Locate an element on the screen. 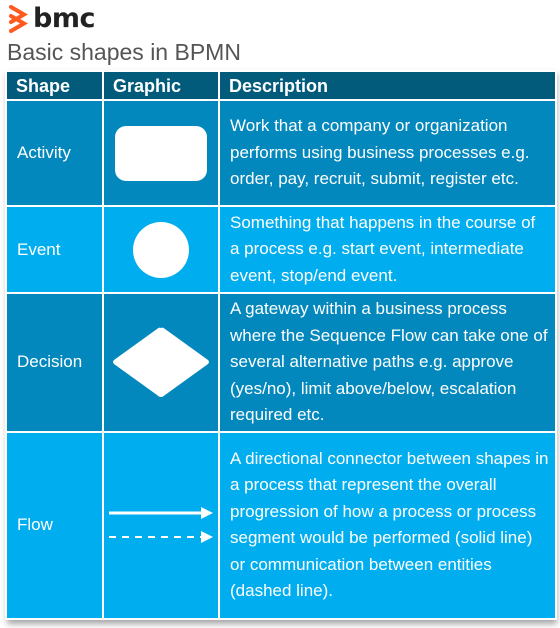 The height and width of the screenshot is (628, 560). shape-name: Decision is located at coordinates (54, 362).